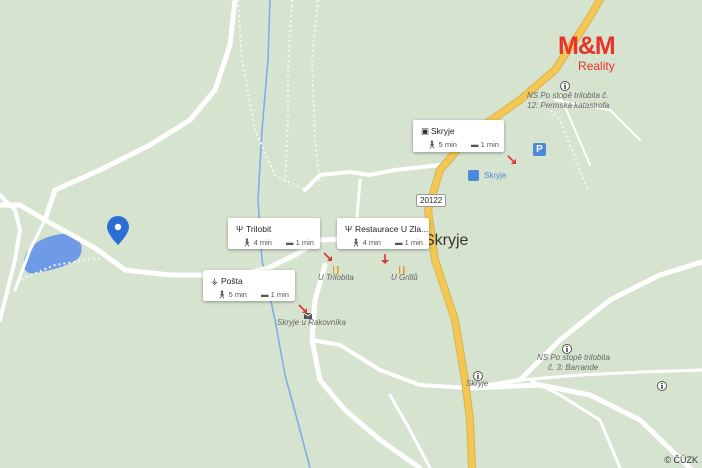 Image resolution: width=702 pixels, height=468 pixels. What do you see at coordinates (473, 175) in the screenshot?
I see `bus-stop-icon` at bounding box center [473, 175].